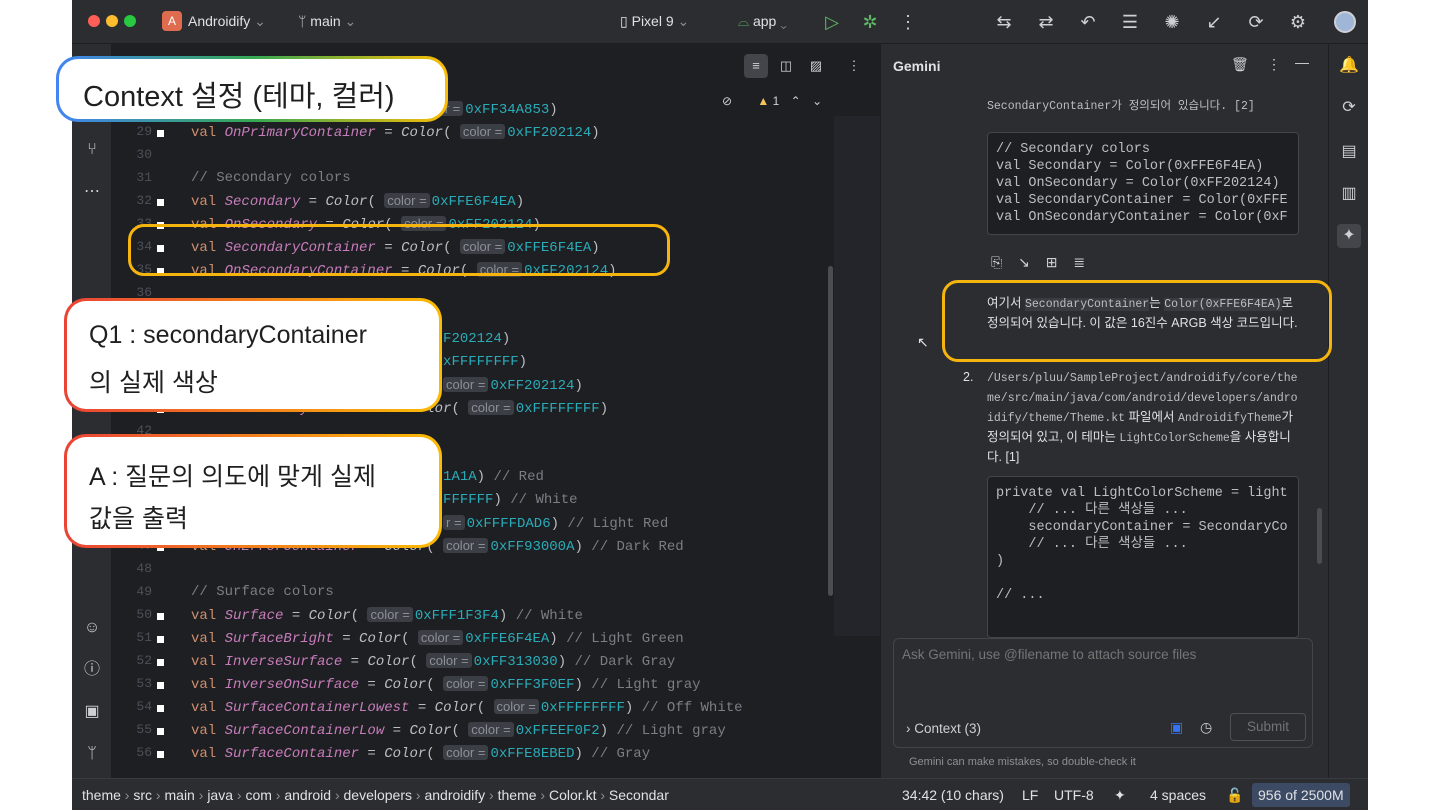  Describe the element at coordinates (220, 795) in the screenshot. I see `breadcrumb-item: java` at that location.